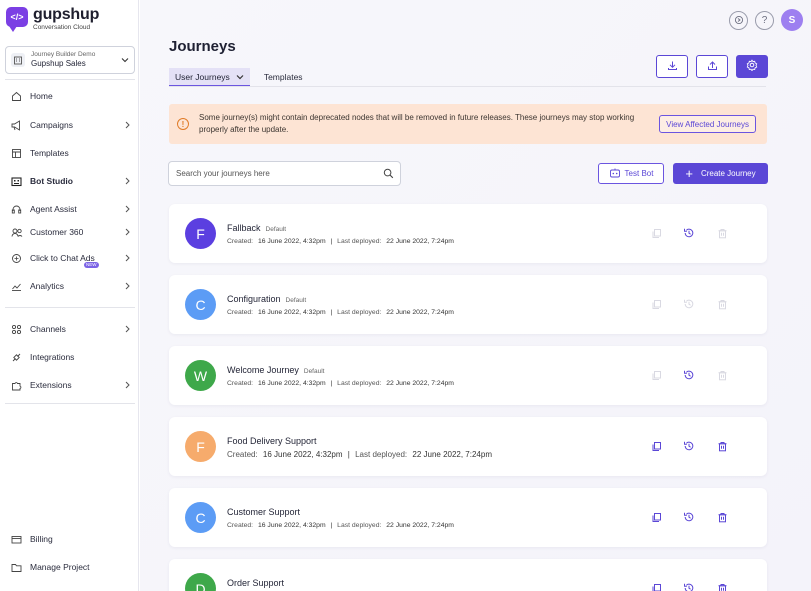 This screenshot has height=591, width=811. What do you see at coordinates (639, 173) in the screenshot?
I see `test-bot-label: Test Bot` at bounding box center [639, 173].